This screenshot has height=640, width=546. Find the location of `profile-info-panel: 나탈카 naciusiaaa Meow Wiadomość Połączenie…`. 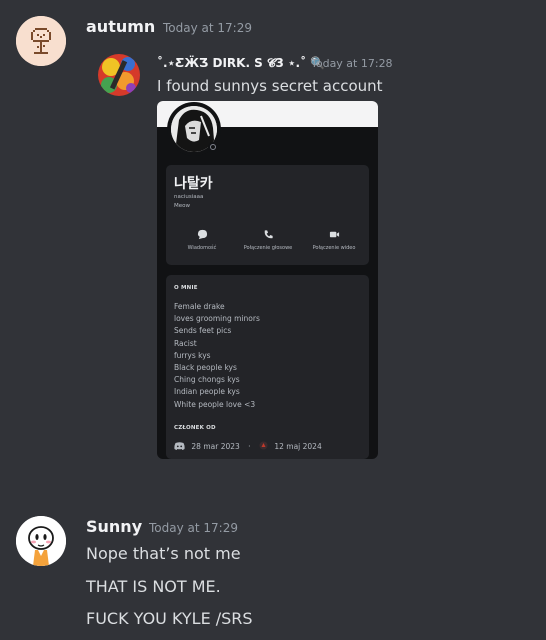

profile-info-panel: 나탈카 naciusiaaa Meow Wiadomość Połączenie… is located at coordinates (267, 215).